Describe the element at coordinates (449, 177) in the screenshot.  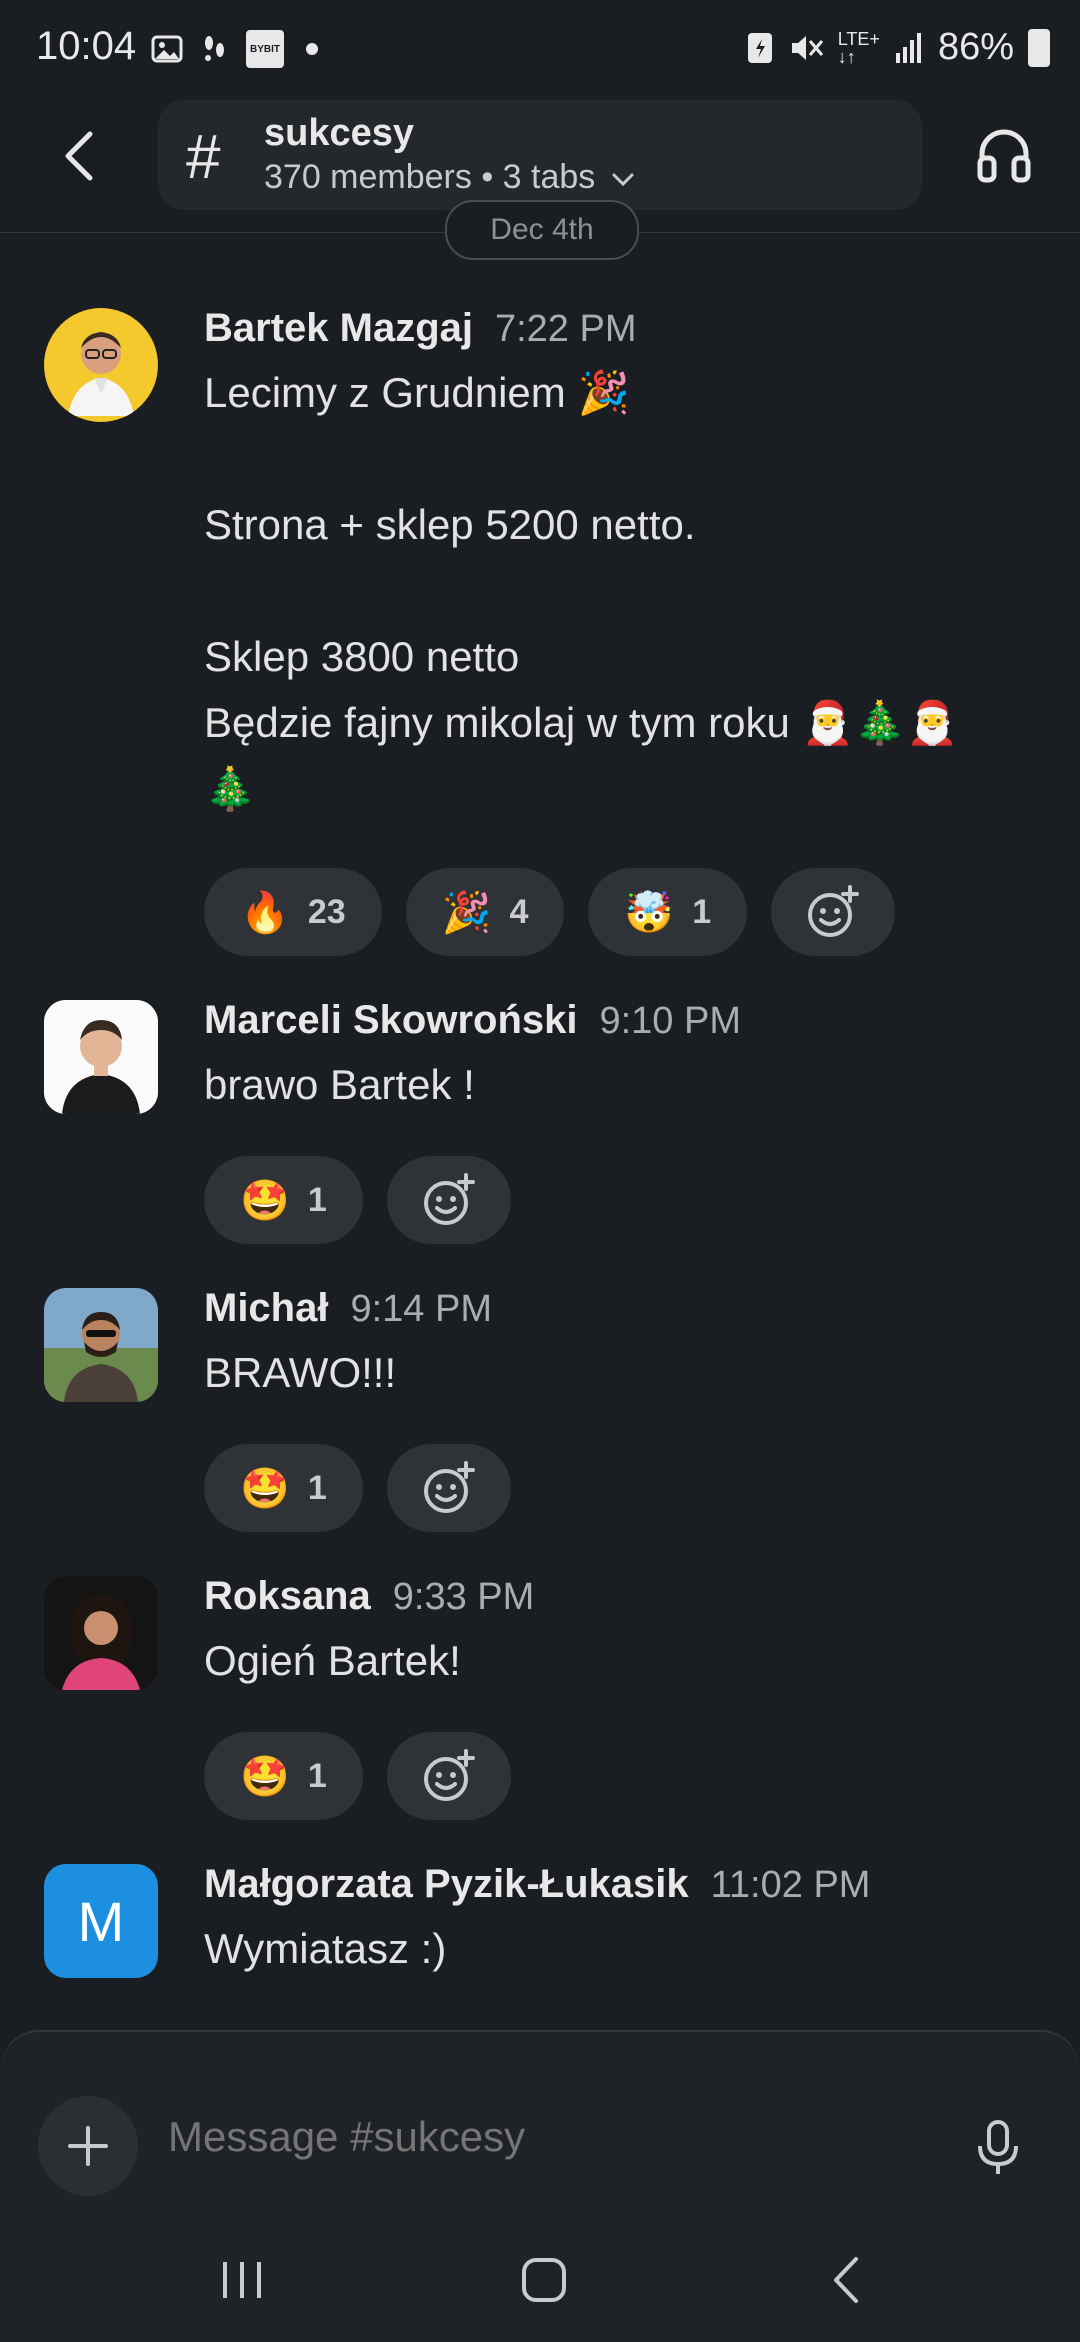
I see `channel-meta: 370 members • 3 tabs` at that location.